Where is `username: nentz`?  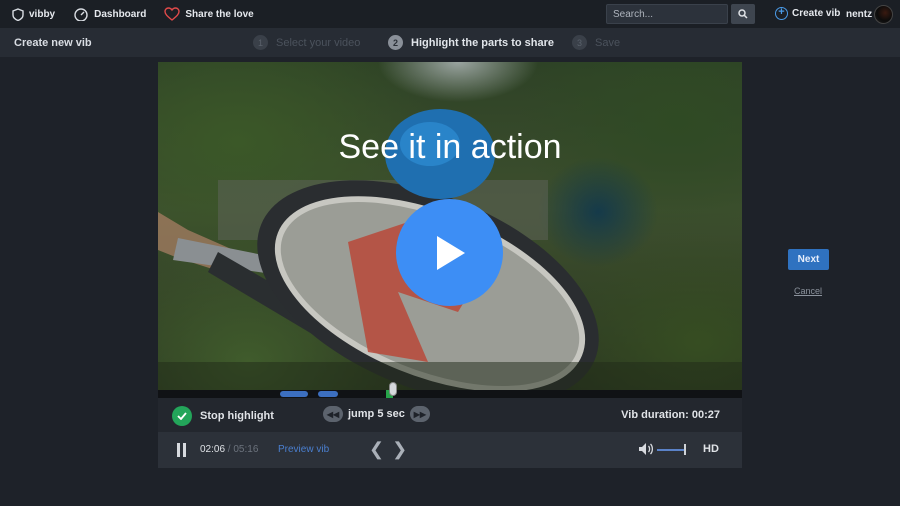
username: nentz is located at coordinates (859, 14).